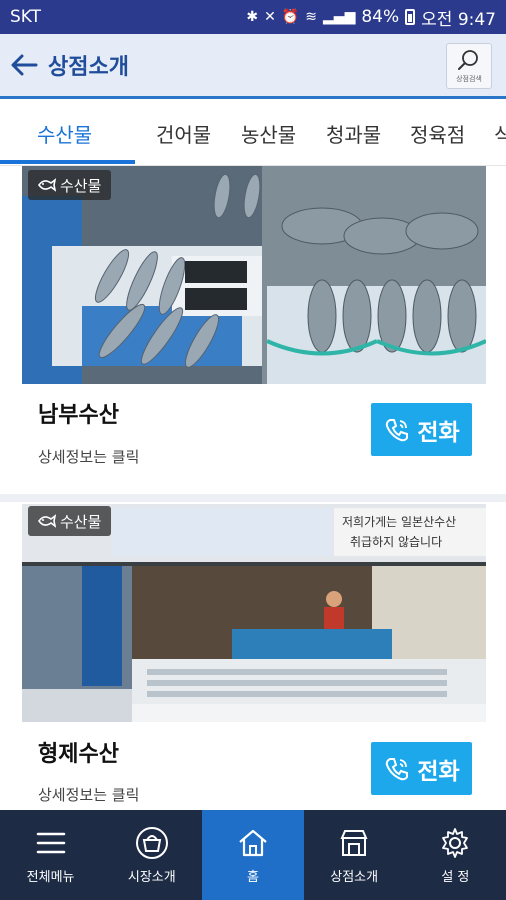 The height and width of the screenshot is (900, 506). What do you see at coordinates (88, 67) in the screenshot?
I see `page-title: 상점소개` at bounding box center [88, 67].